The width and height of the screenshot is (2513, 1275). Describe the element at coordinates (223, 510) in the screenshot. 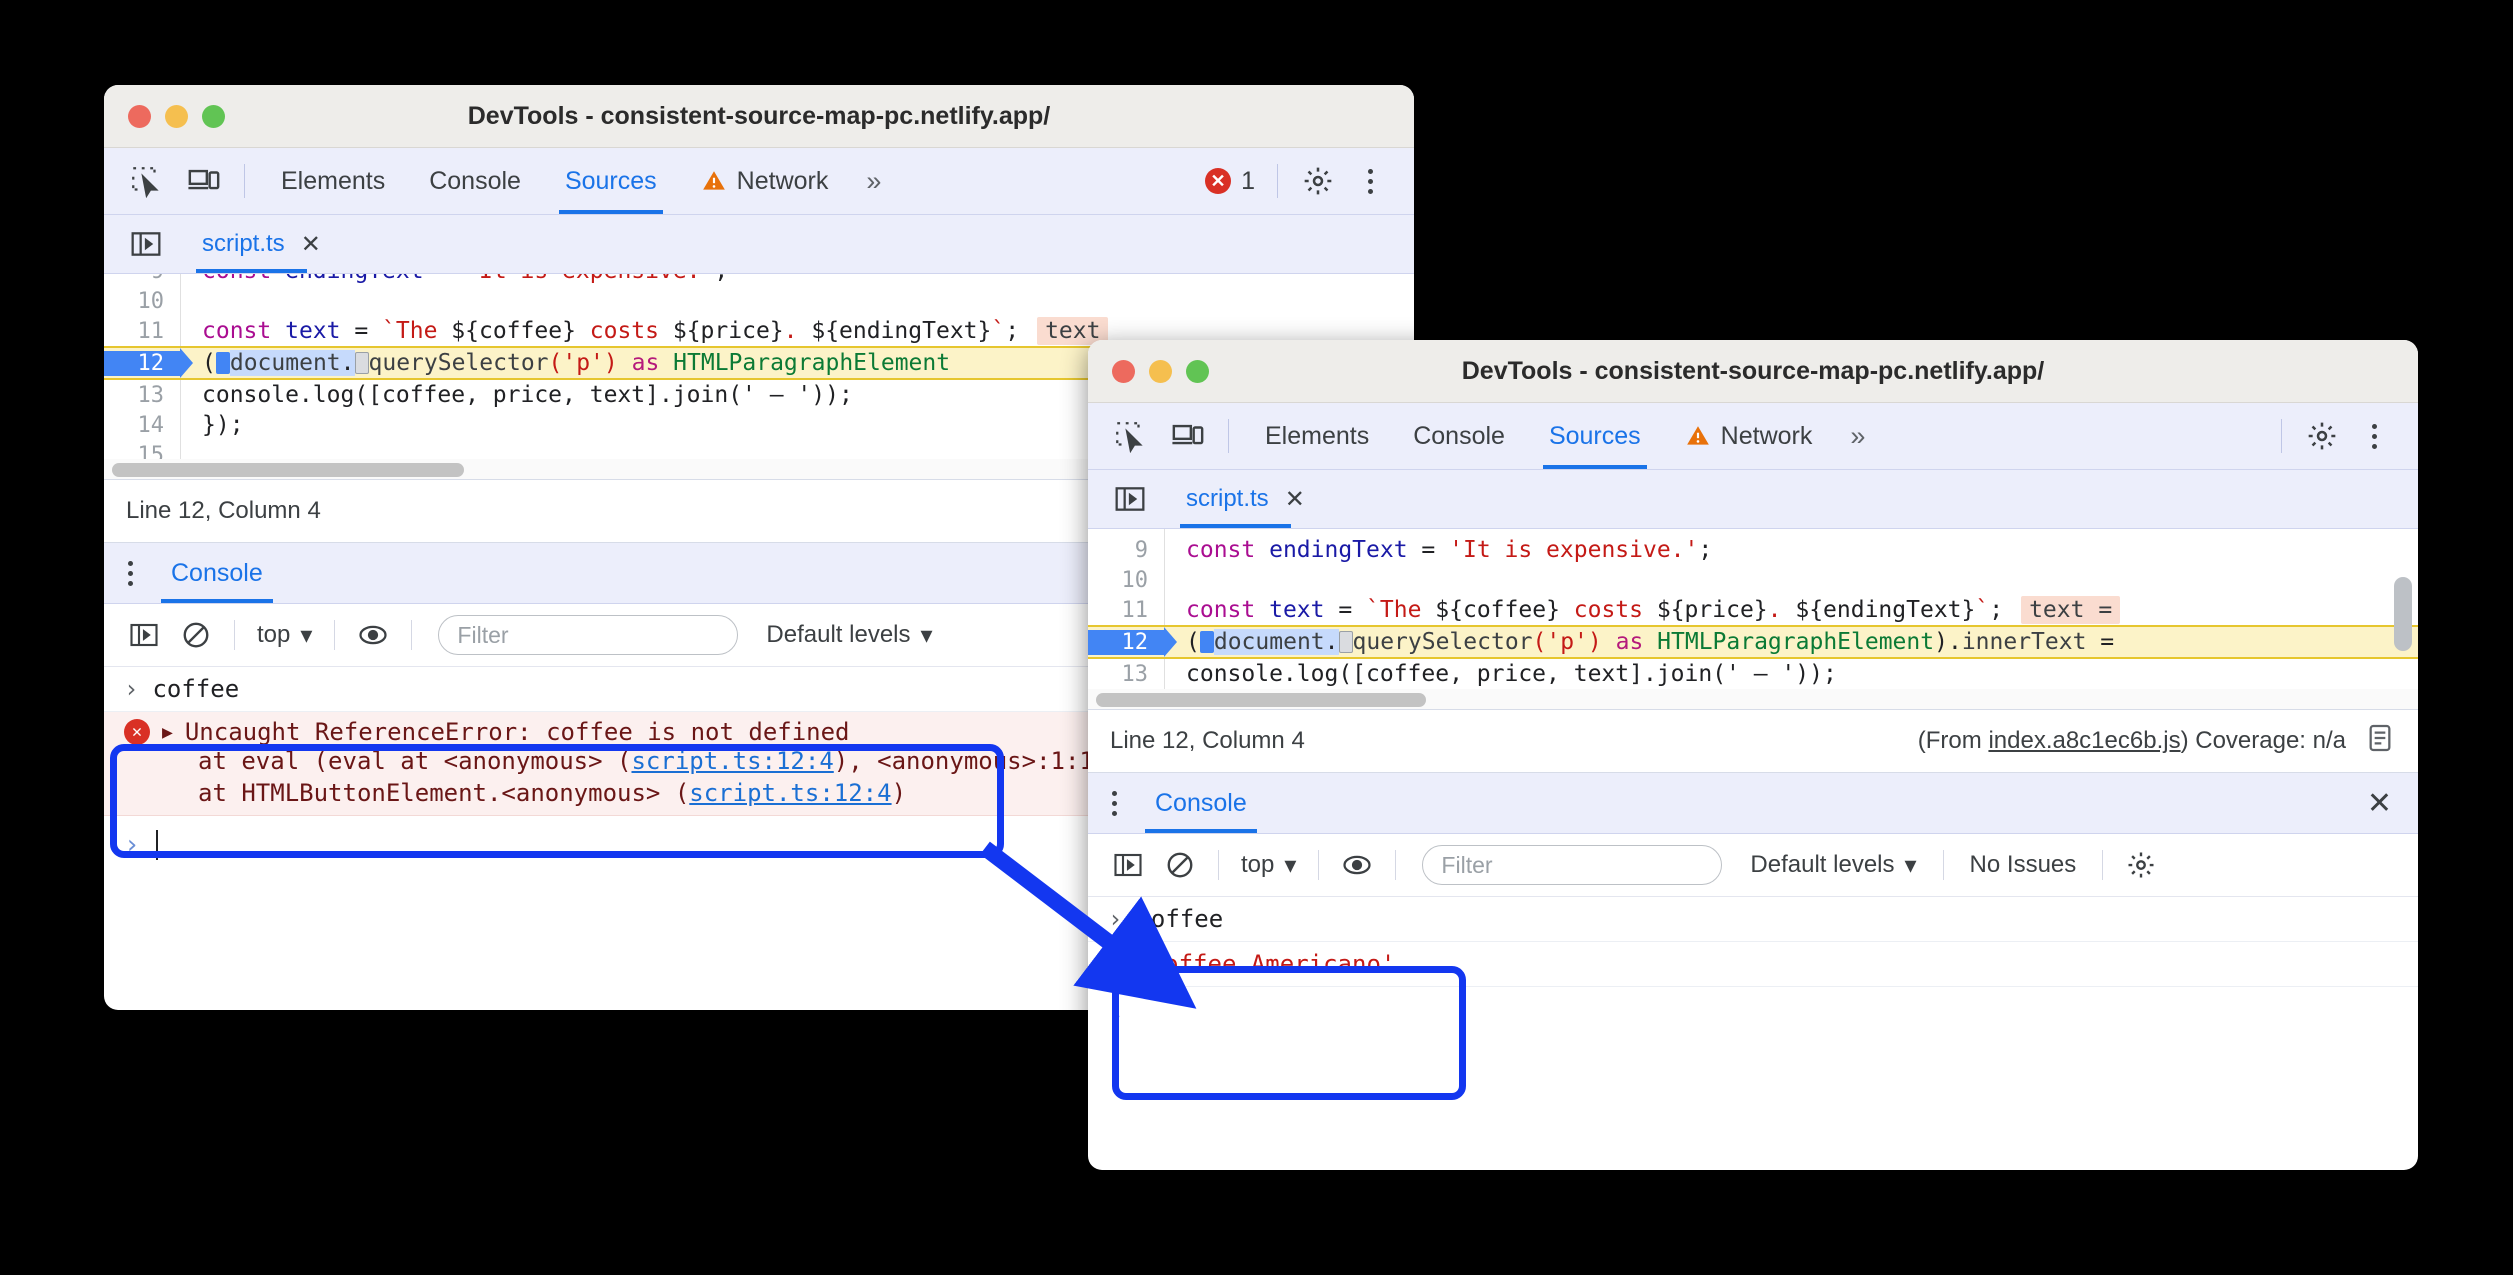

I see `cursor-position-label: Line 12, Column 4` at that location.